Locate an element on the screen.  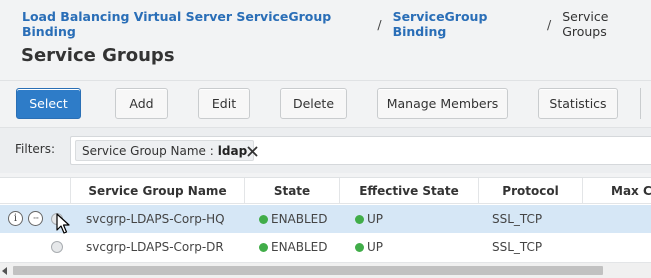
toolbar-separator is located at coordinates (640, 103).